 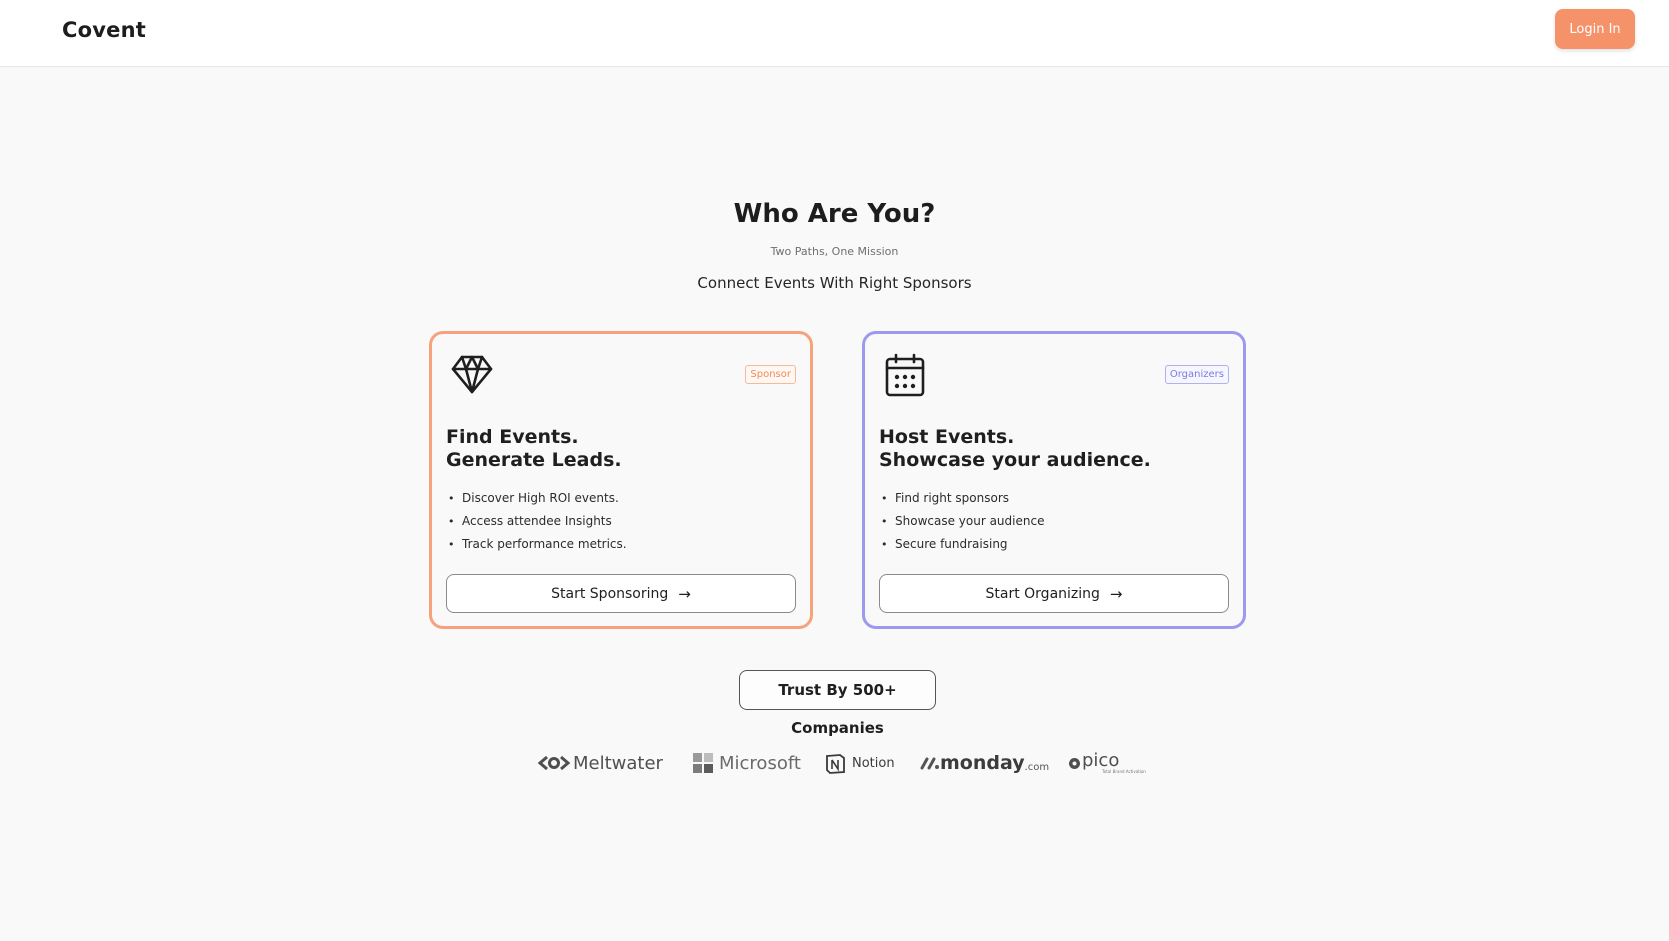 I want to click on start-sponsoring-button: Start Sponsoring →, so click(x=621, y=593).